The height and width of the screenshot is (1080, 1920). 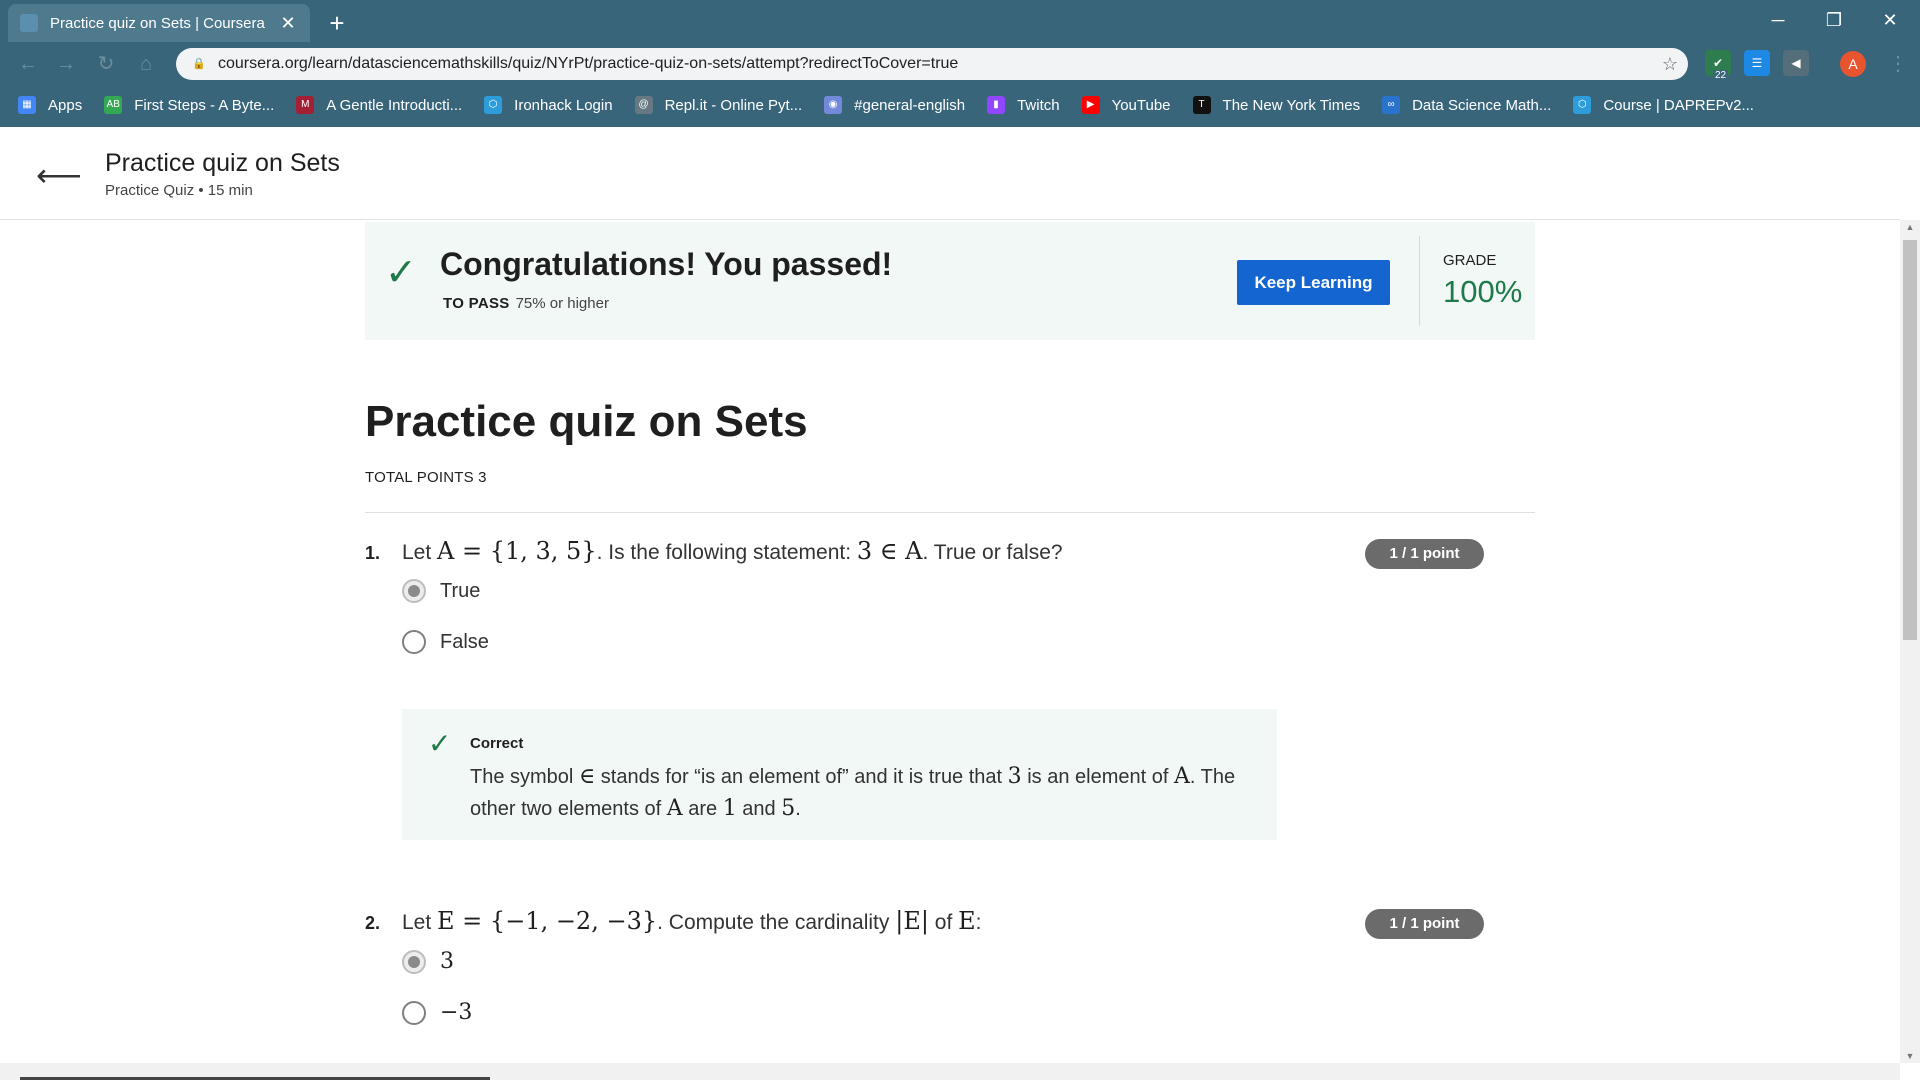 I want to click on keep-learning-button: Keep Learning, so click(x=1313, y=282).